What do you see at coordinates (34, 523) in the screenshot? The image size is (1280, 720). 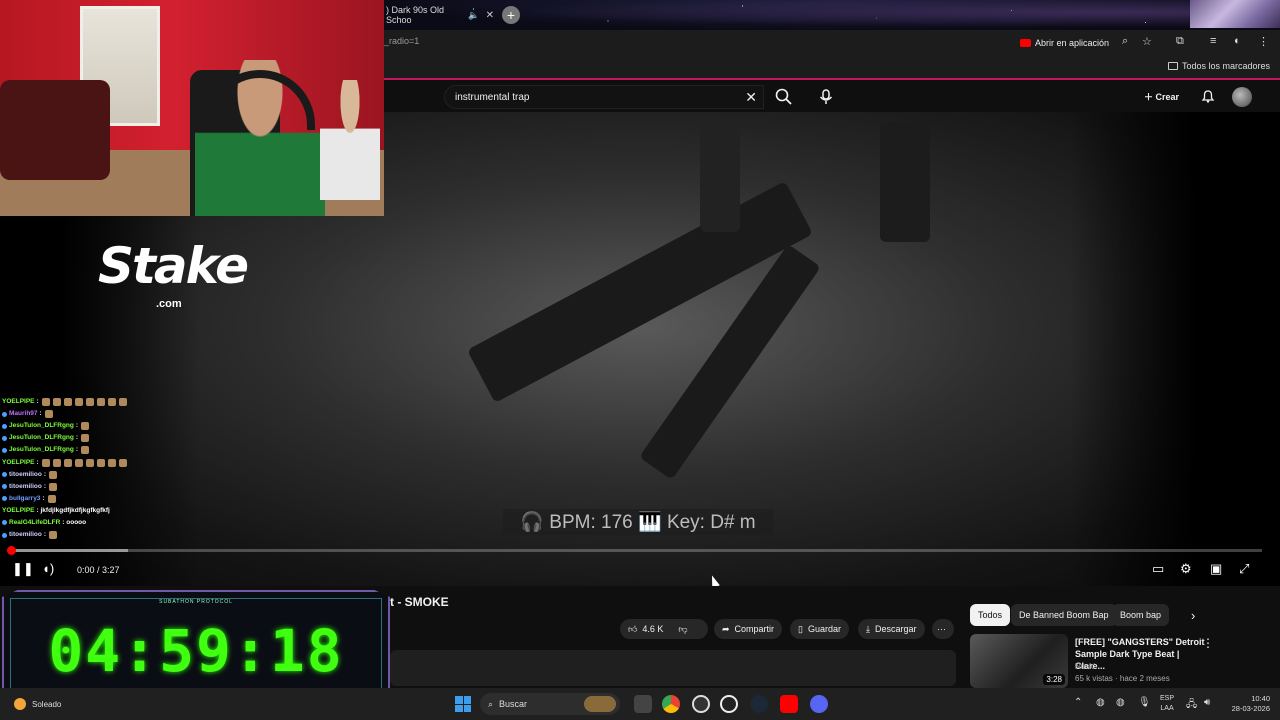 I see `chat-username: RealG4LifeDLFR` at bounding box center [34, 523].